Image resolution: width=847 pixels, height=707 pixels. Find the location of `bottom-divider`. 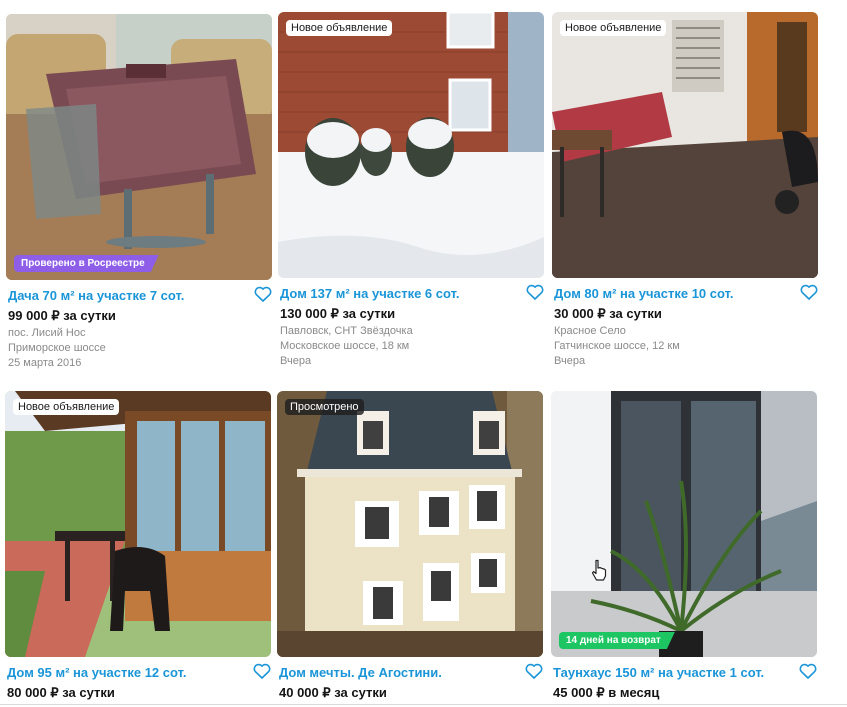

bottom-divider is located at coordinates (423, 704).